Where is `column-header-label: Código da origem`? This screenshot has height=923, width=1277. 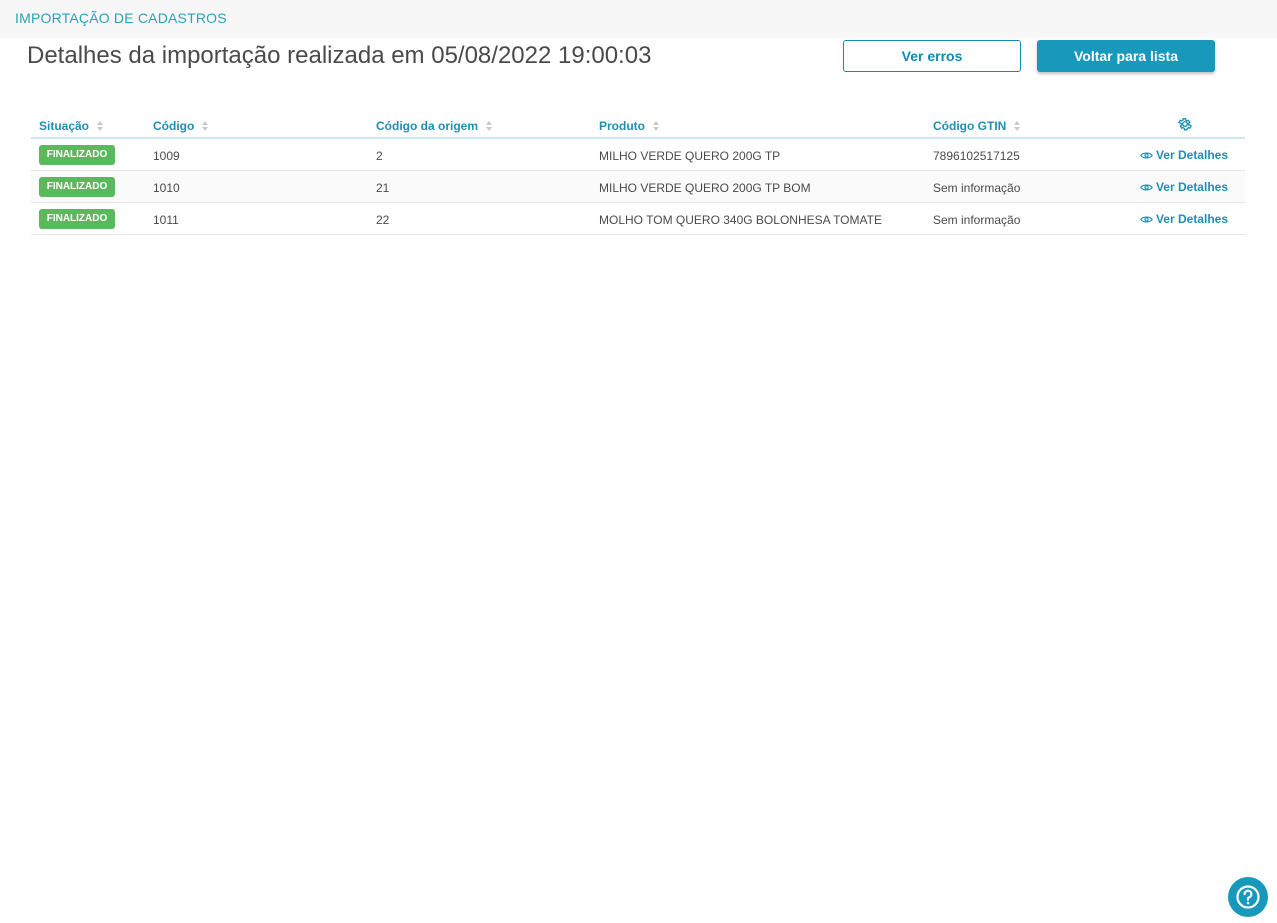
column-header-label: Código da origem is located at coordinates (427, 126).